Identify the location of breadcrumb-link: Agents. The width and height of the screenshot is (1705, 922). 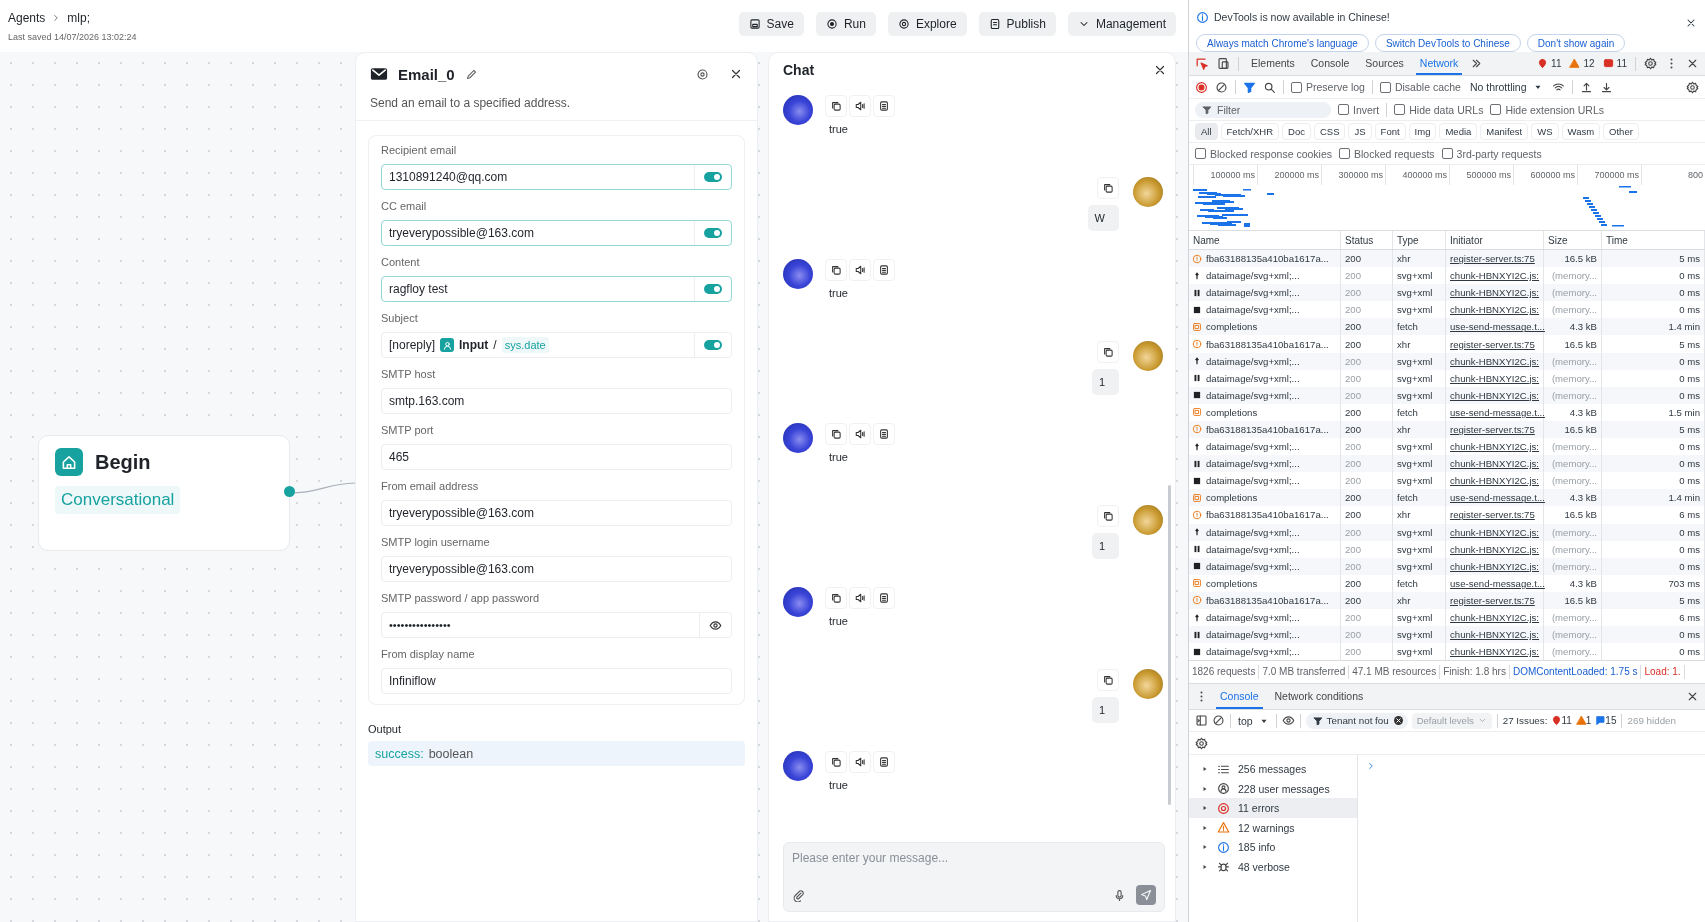
(27, 18).